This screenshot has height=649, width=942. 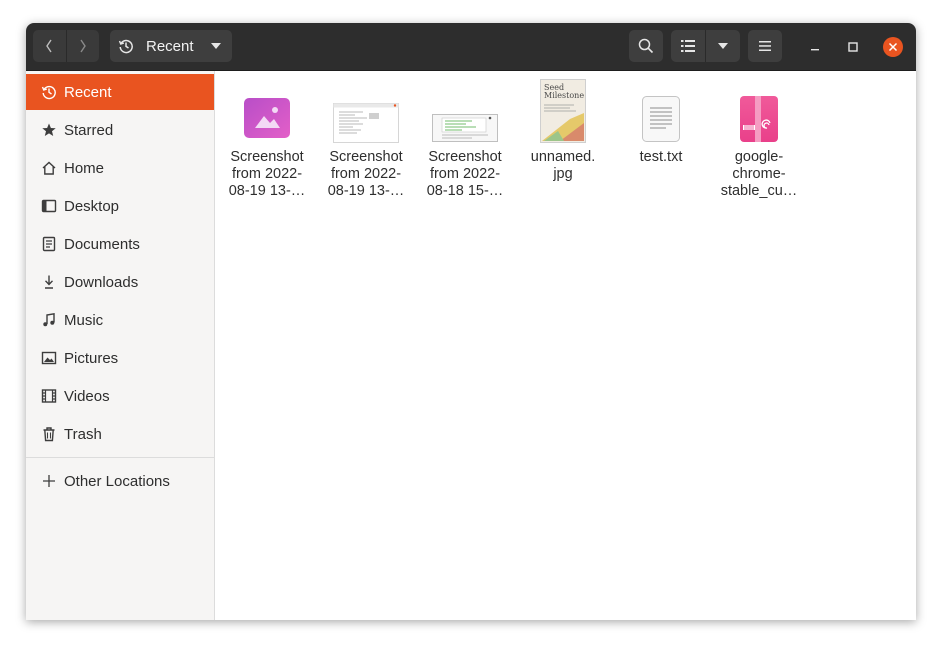 What do you see at coordinates (120, 168) in the screenshot?
I see `sidebar-item-home: Home` at bounding box center [120, 168].